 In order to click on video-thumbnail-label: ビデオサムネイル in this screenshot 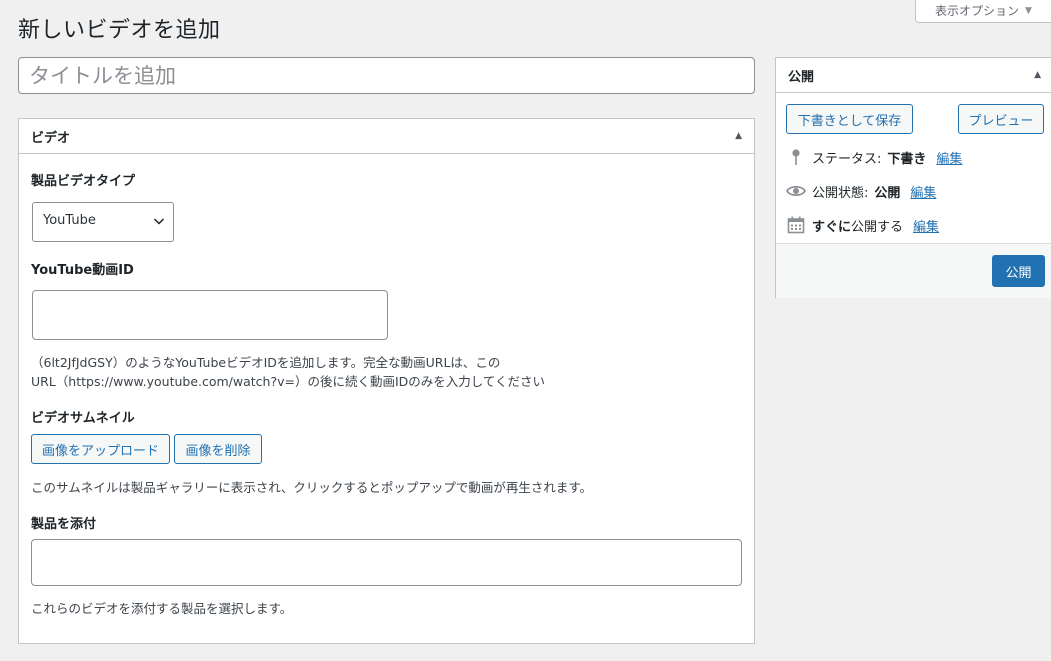, I will do `click(83, 418)`.